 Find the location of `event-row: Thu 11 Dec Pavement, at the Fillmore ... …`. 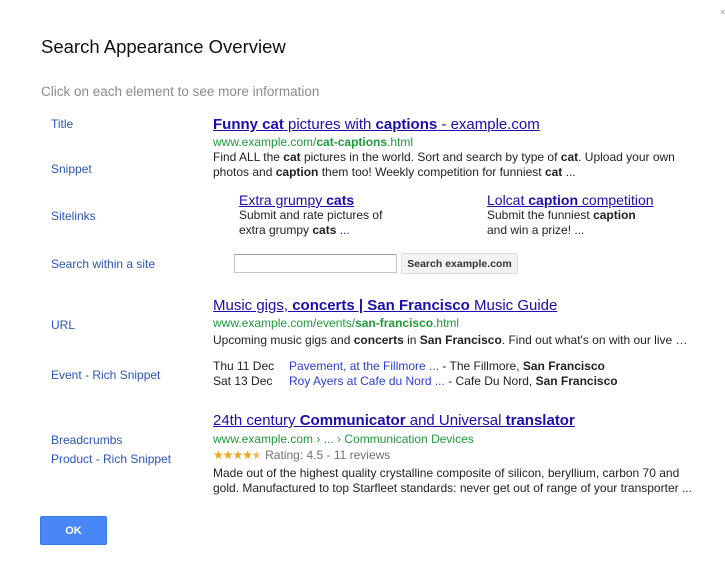

event-row: Thu 11 Dec Pavement, at the Fillmore ... … is located at coordinates (409, 366).